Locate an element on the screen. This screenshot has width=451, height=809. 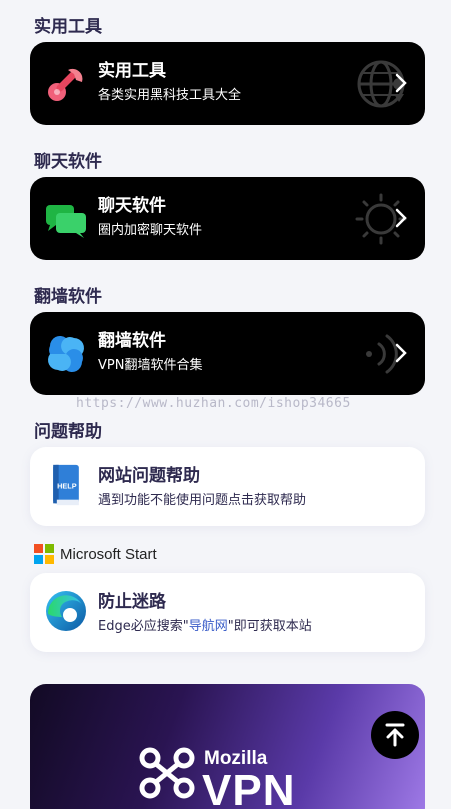
banner-brand-big: VPN is located at coordinates (249, 787).